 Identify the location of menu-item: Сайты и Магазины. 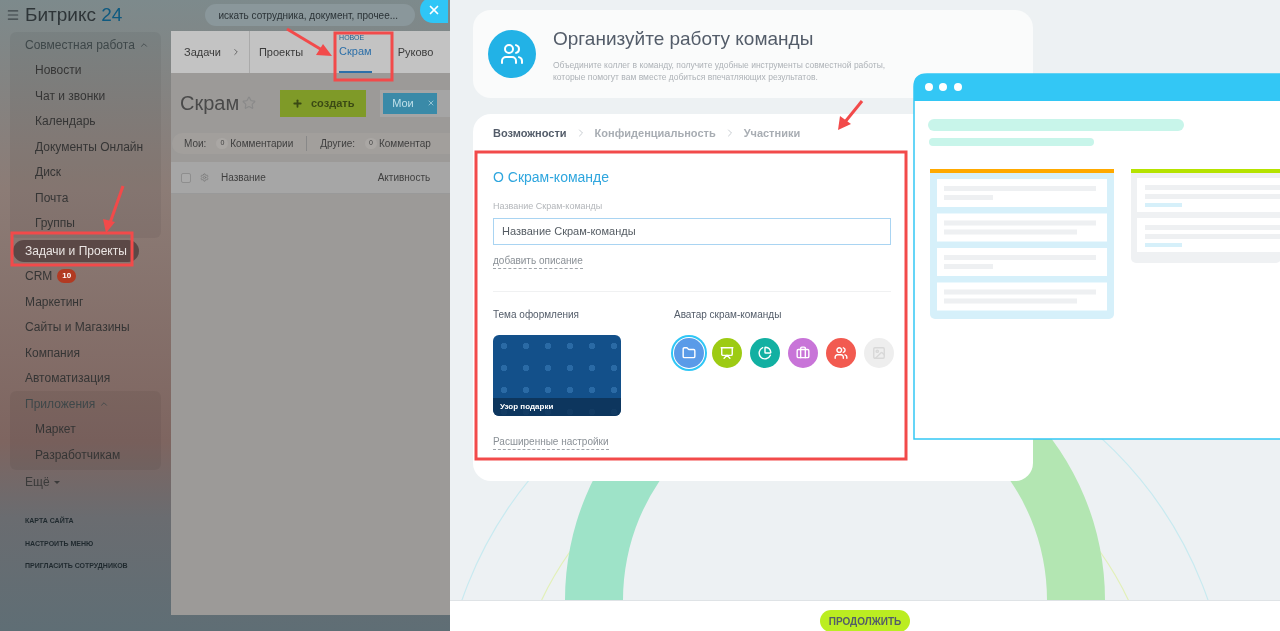
(72, 327).